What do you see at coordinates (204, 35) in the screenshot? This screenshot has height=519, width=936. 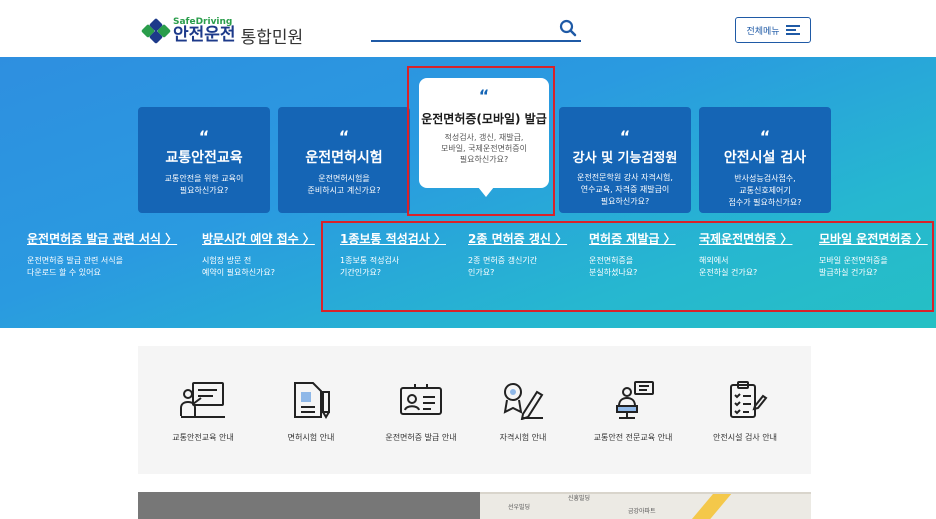 I see `logo-title: 안전운전` at bounding box center [204, 35].